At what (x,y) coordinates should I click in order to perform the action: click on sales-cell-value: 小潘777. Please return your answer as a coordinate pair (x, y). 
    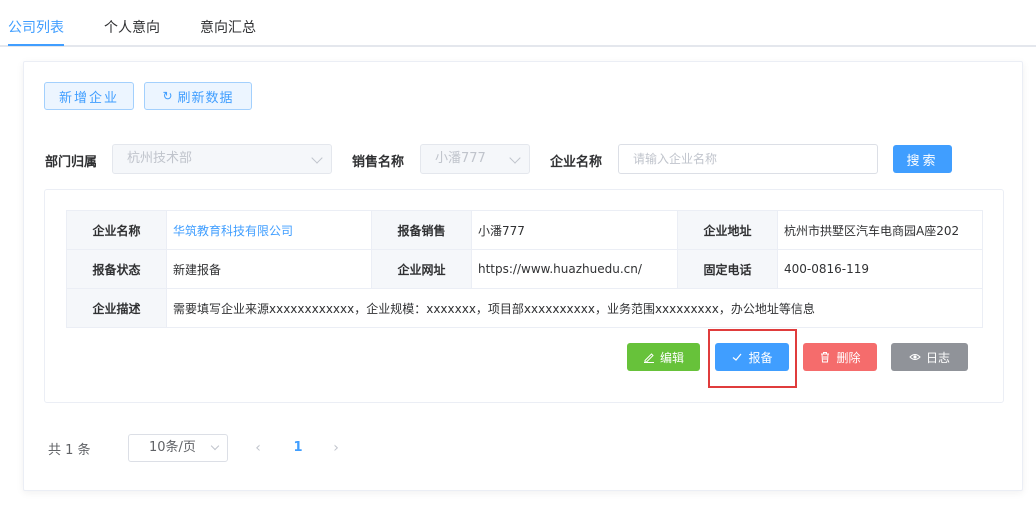
    Looking at the image, I should click on (574, 230).